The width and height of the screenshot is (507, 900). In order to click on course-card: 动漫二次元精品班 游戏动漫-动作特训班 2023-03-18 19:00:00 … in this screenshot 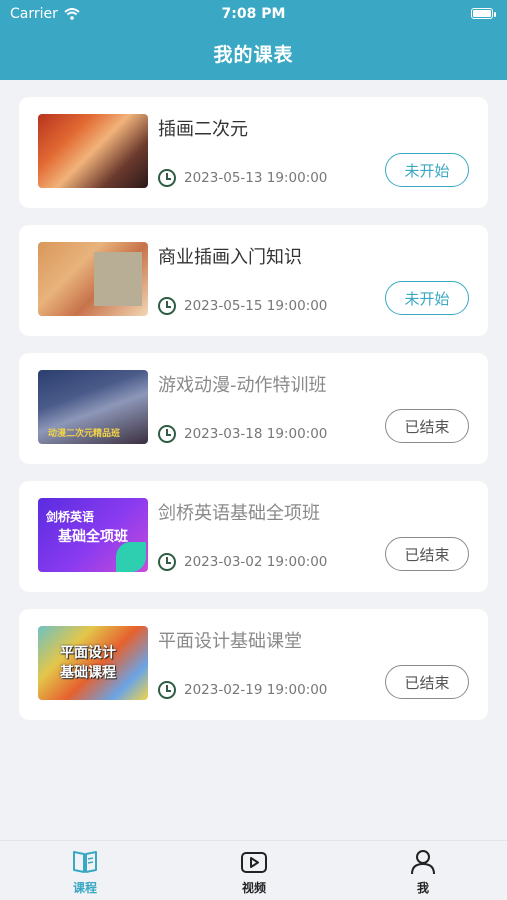, I will do `click(253, 408)`.